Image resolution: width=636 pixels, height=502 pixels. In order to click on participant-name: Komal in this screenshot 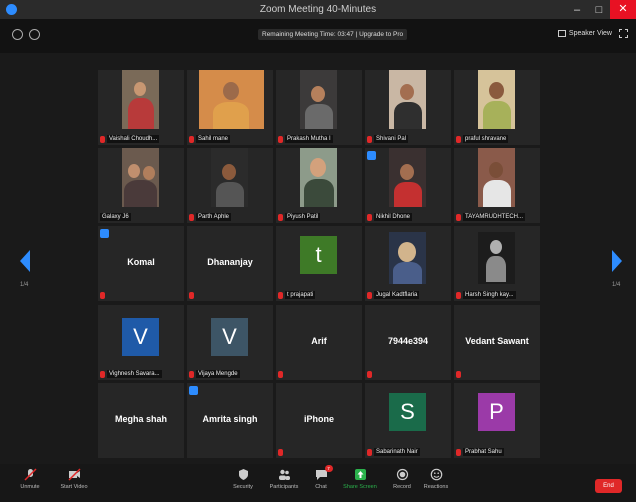, I will do `click(141, 262)`.